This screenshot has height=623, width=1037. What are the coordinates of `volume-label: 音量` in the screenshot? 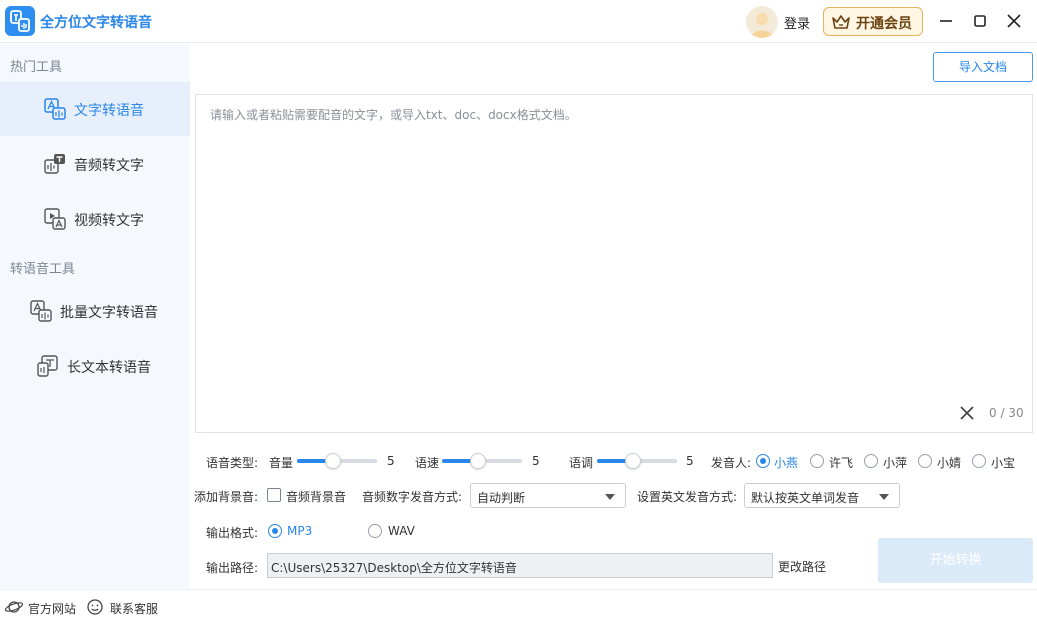 It's located at (281, 463).